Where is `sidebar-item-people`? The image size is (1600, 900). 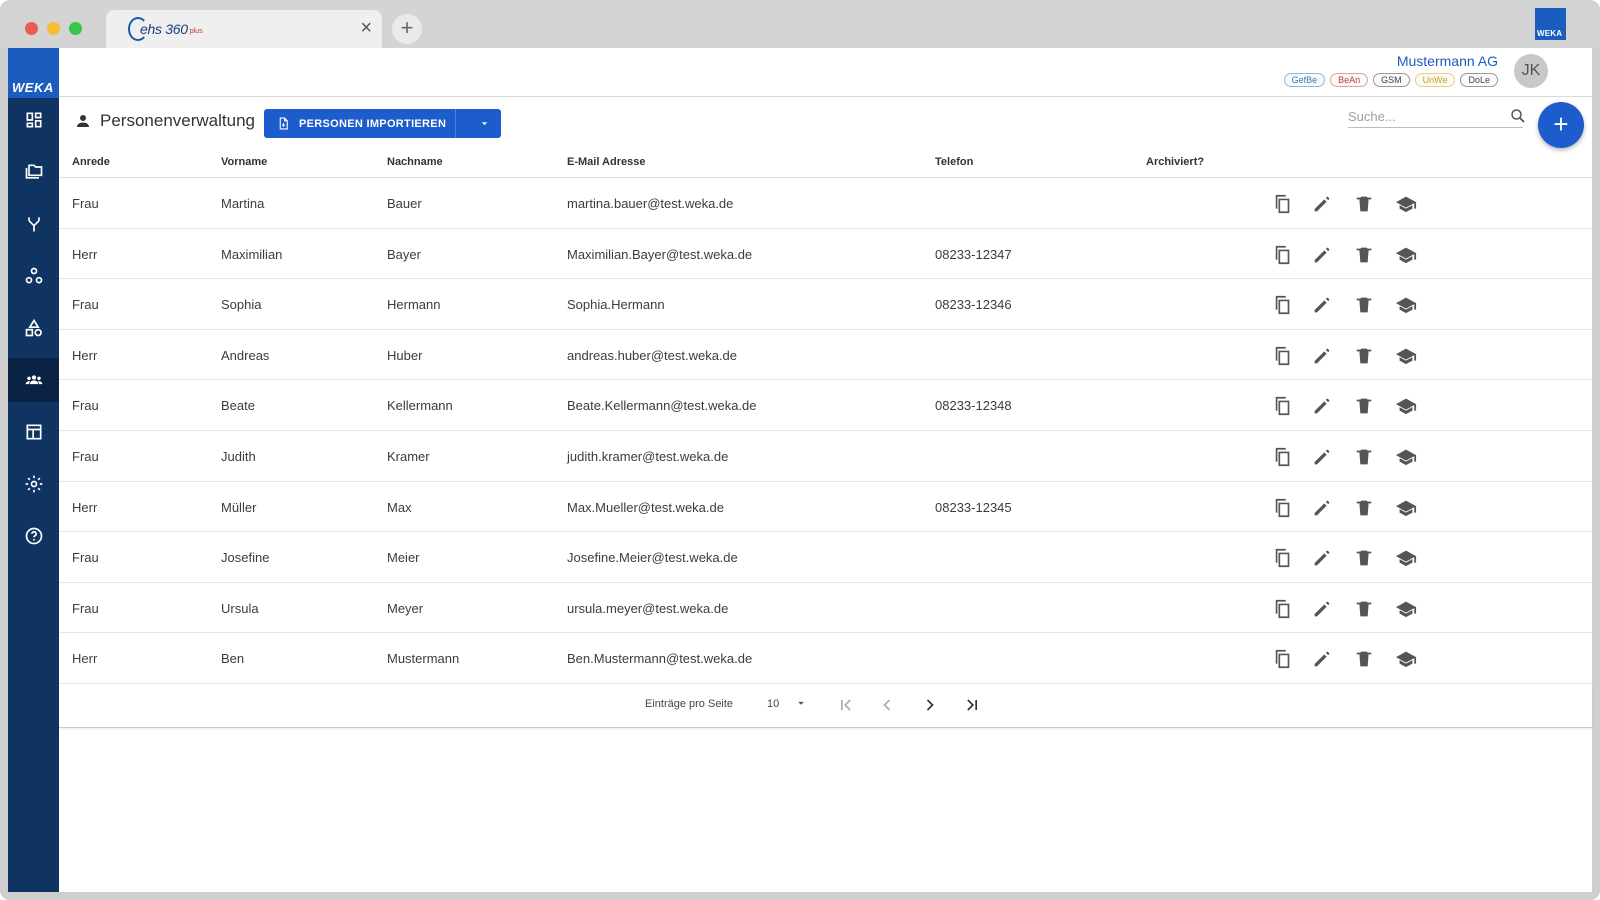 sidebar-item-people is located at coordinates (33, 380).